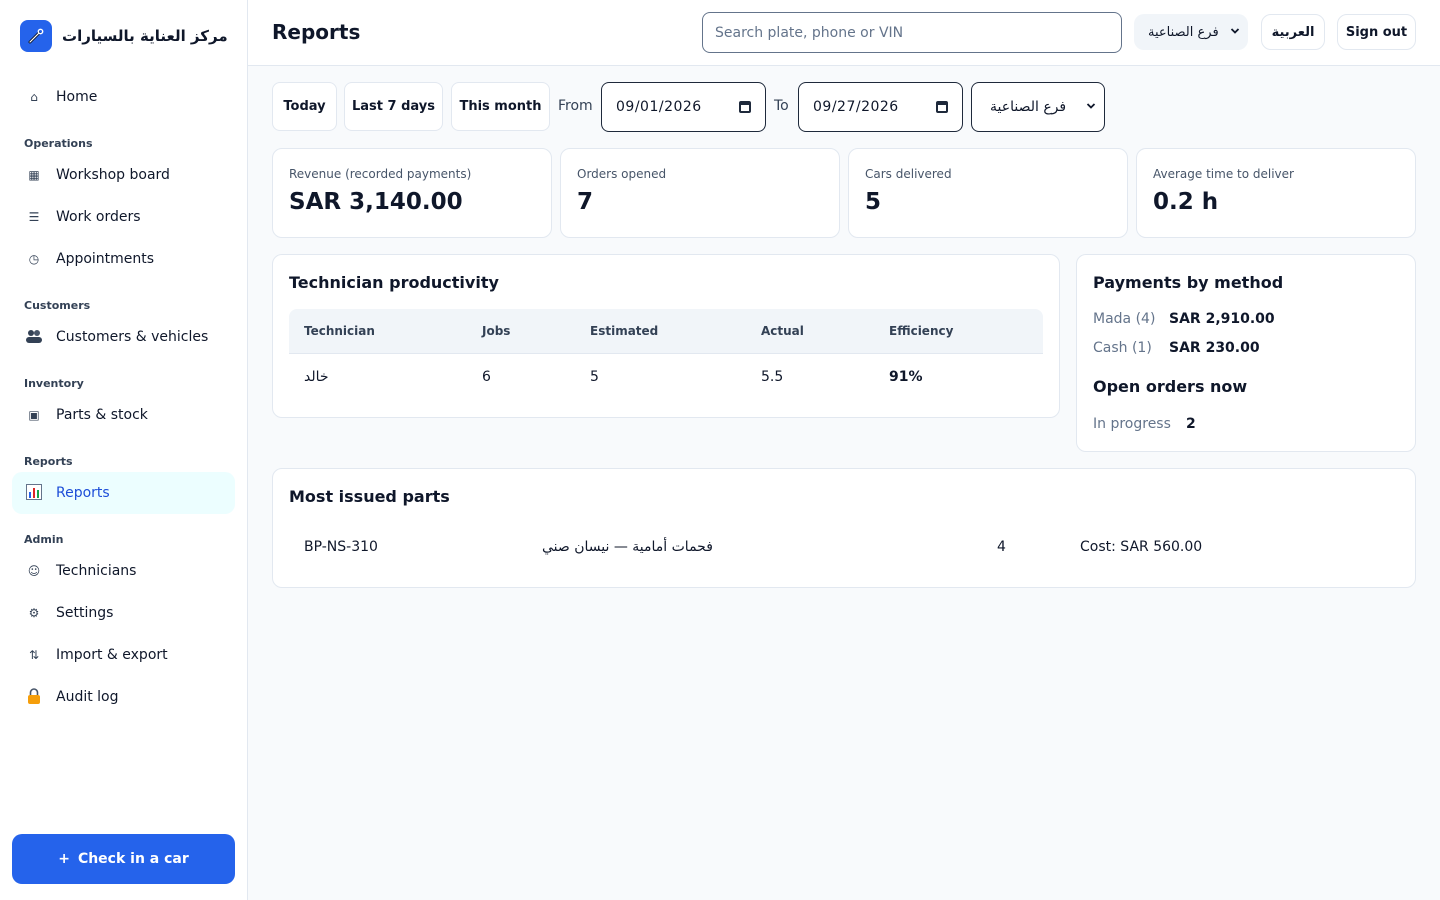  Describe the element at coordinates (908, 174) in the screenshot. I see `stat-label: Cars delivered` at that location.